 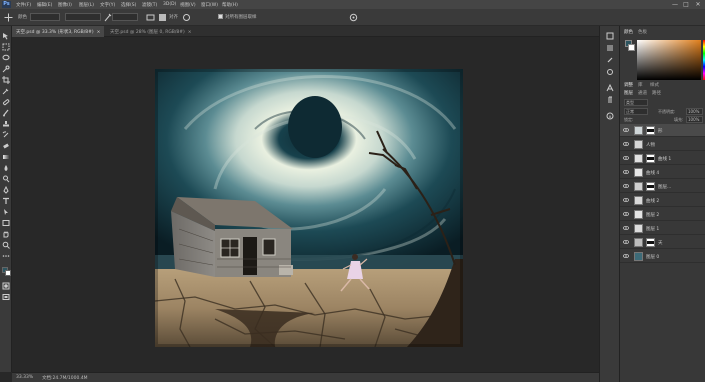 I want to click on blur-tool, so click(x=6, y=168).